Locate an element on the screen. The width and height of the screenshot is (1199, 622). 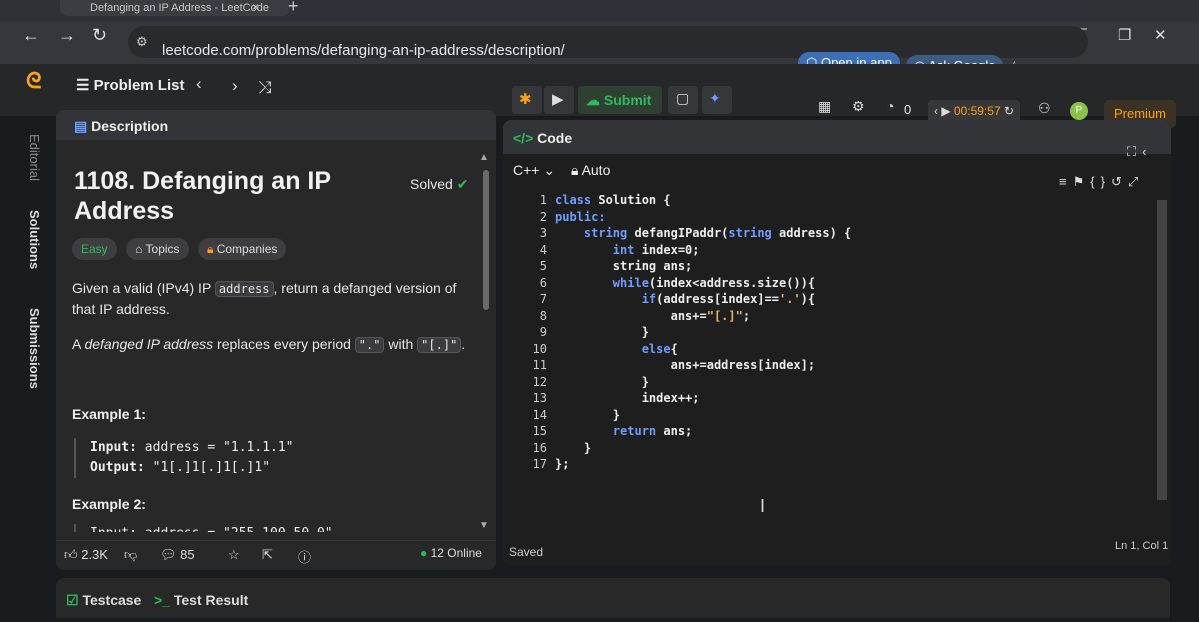
comment-icon: 💬︎ is located at coordinates (170, 554).